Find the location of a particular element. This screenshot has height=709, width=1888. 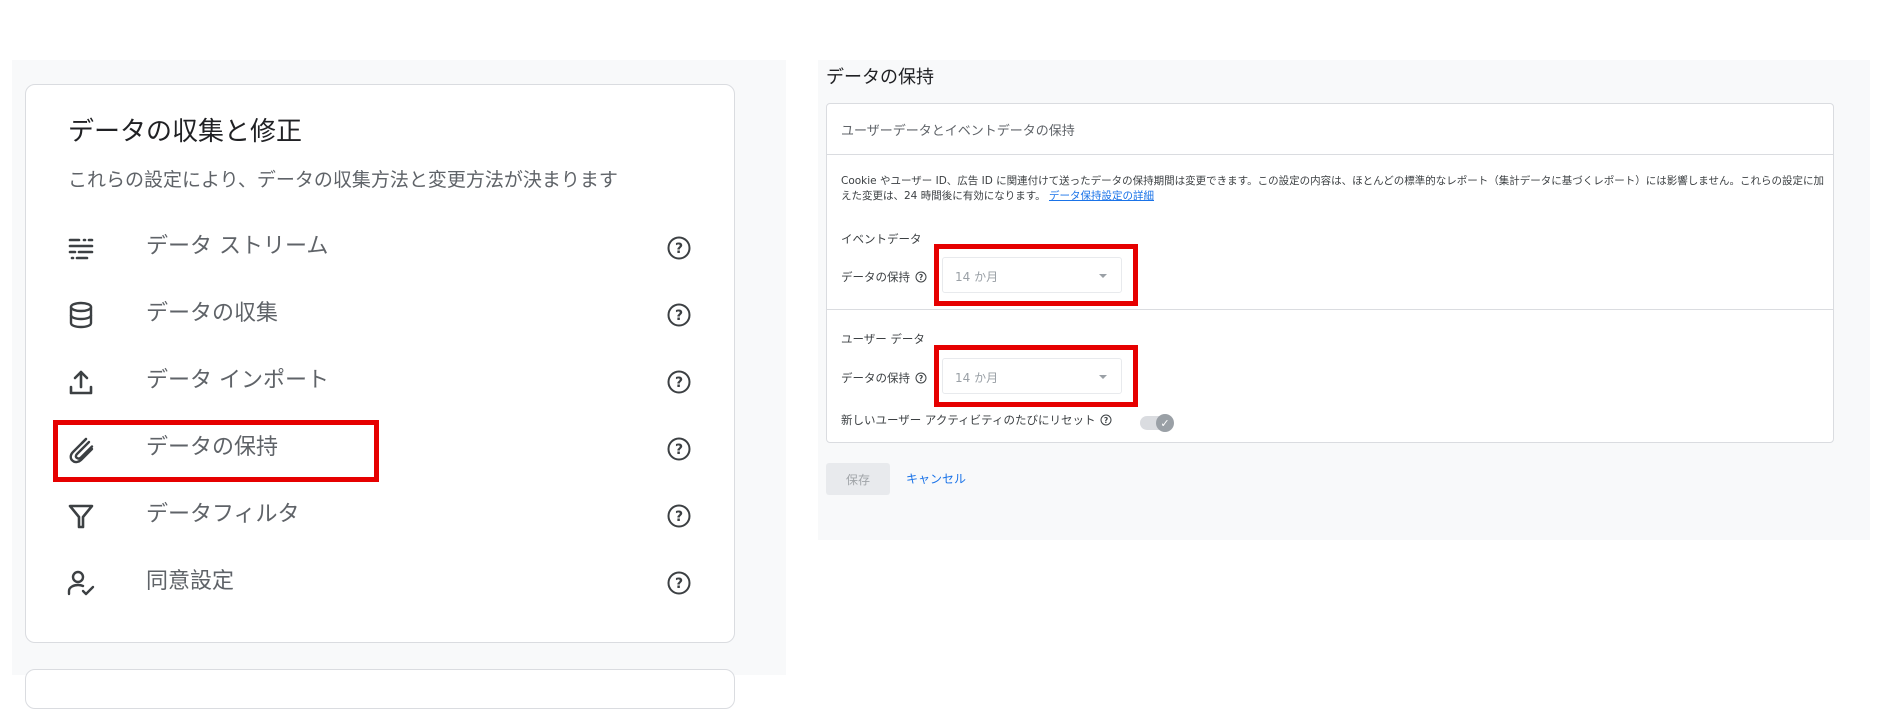

section-divider is located at coordinates (1330, 309).